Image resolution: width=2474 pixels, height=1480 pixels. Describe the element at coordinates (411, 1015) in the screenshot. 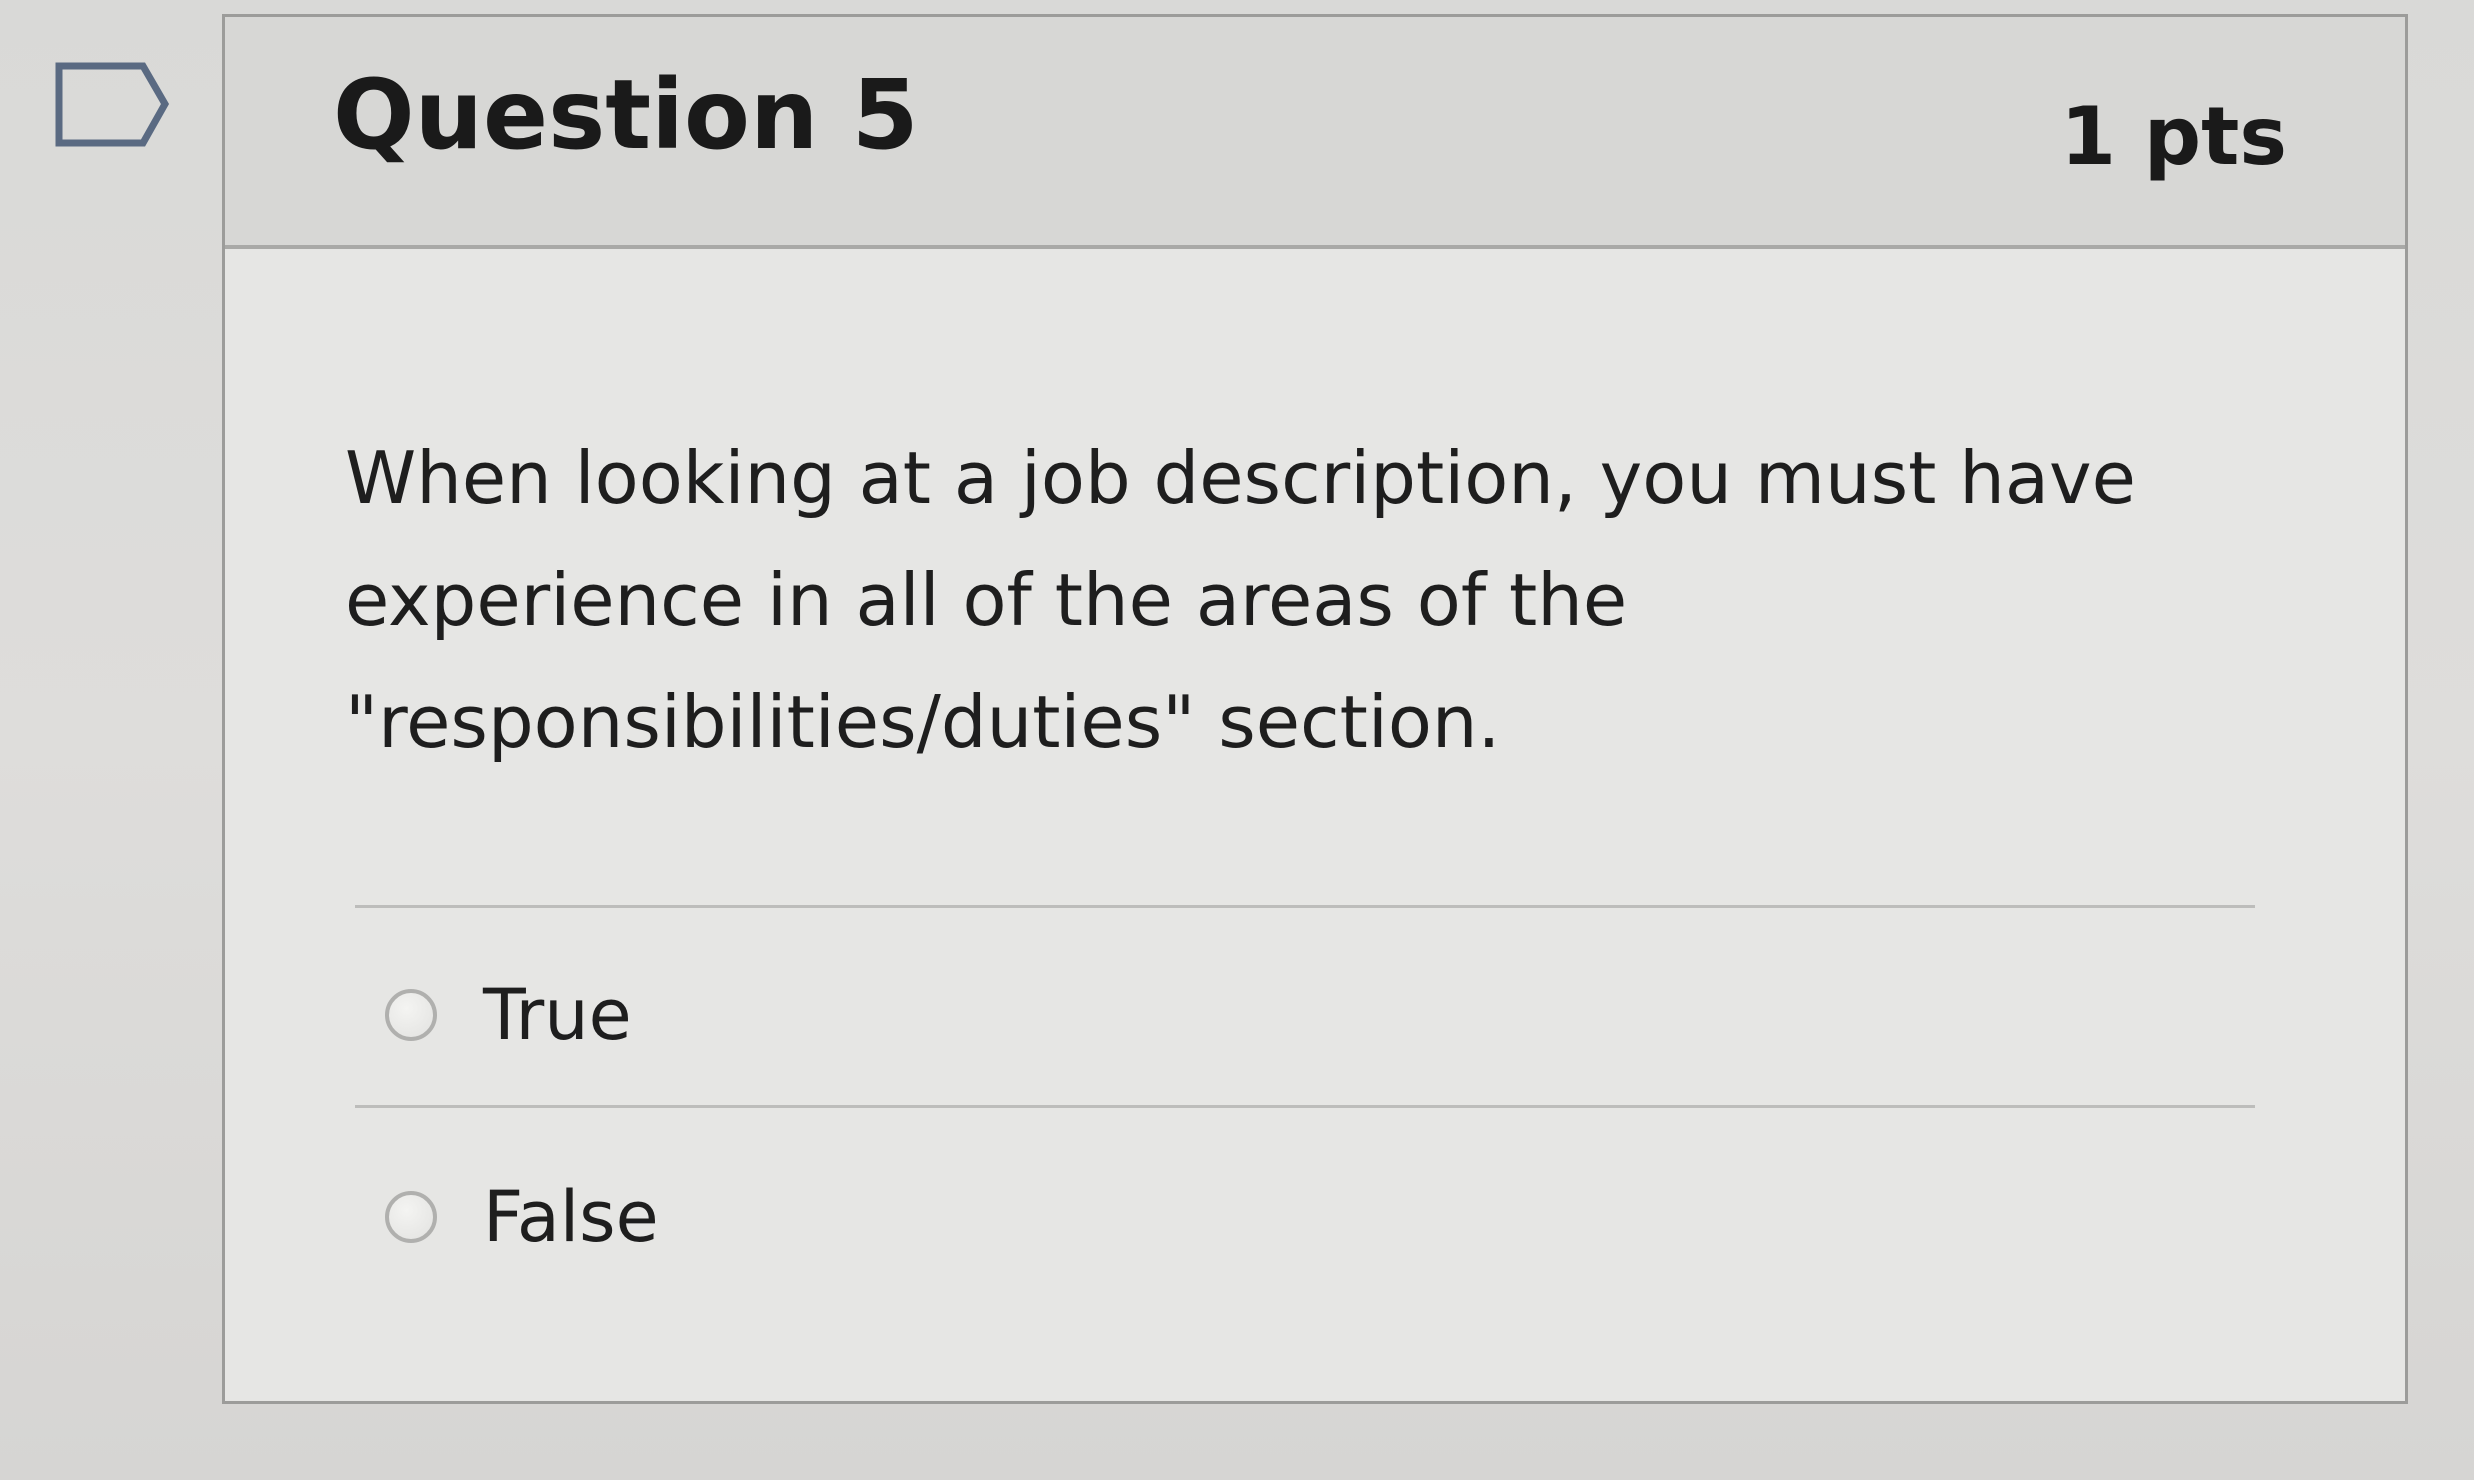

I see `radio-button-true` at that location.